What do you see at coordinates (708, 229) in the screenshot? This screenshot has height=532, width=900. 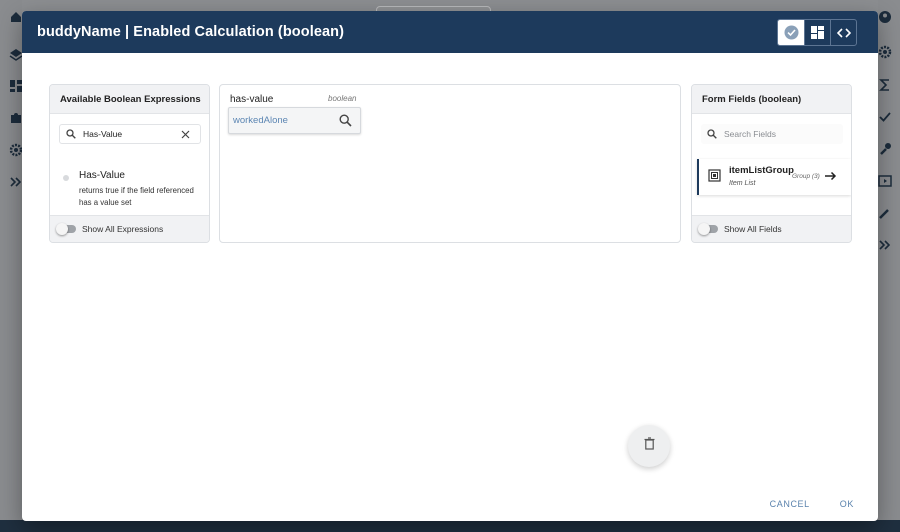 I see `show-all-fields-toggle` at bounding box center [708, 229].